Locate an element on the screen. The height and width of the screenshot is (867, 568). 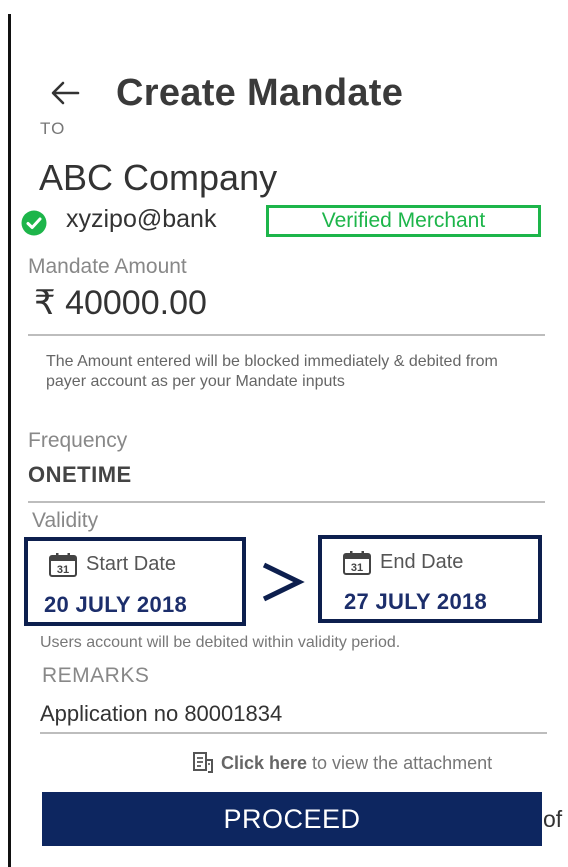
start-date-value: 20 JULY 2018 is located at coordinates (116, 604).